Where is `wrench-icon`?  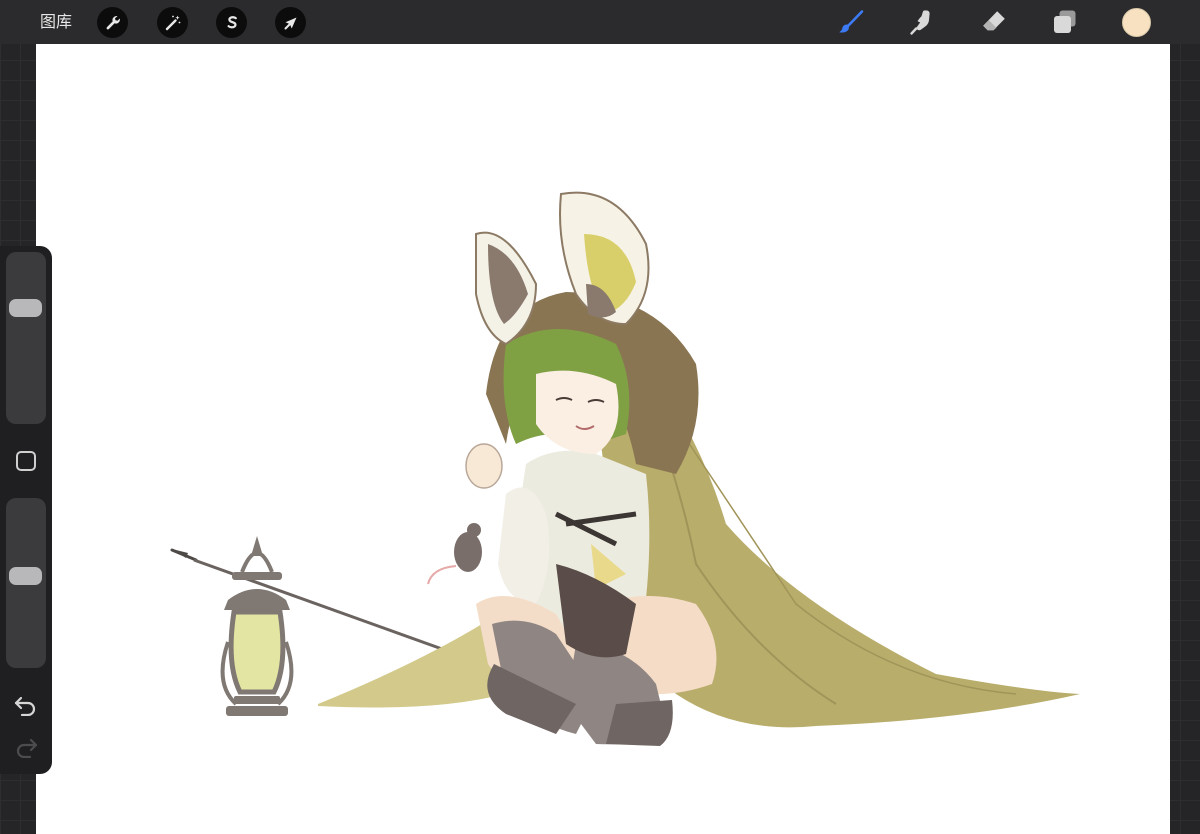 wrench-icon is located at coordinates (113, 22).